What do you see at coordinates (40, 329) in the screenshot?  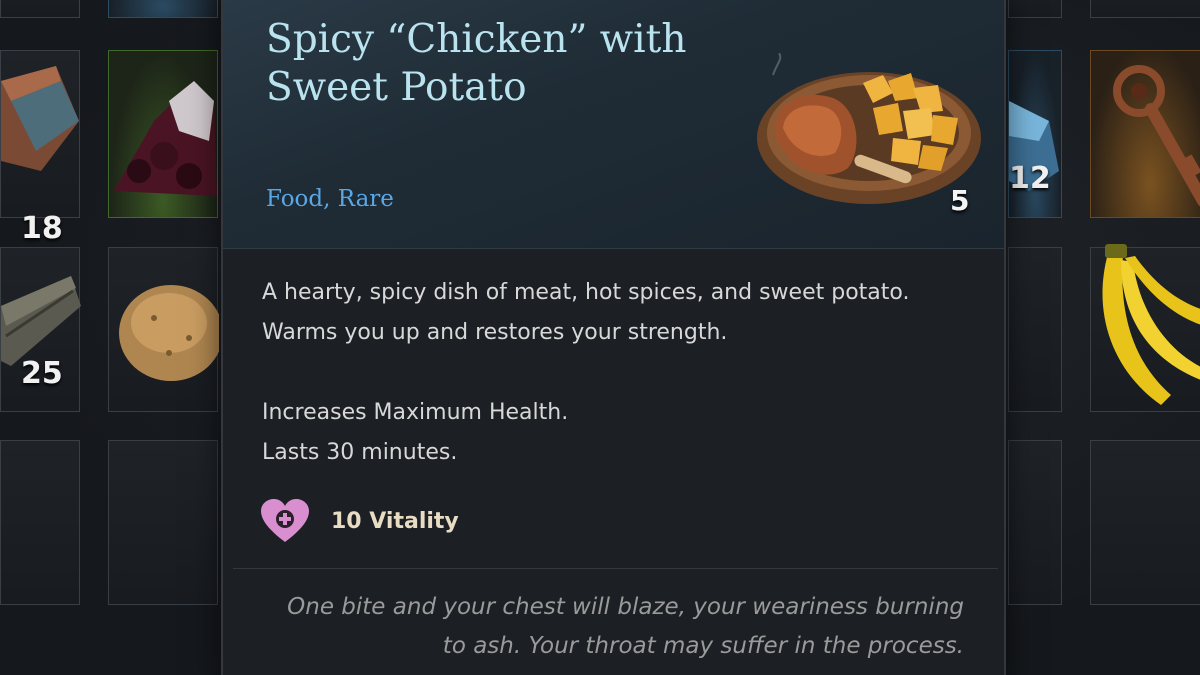 I see `inventory-slot: 25` at bounding box center [40, 329].